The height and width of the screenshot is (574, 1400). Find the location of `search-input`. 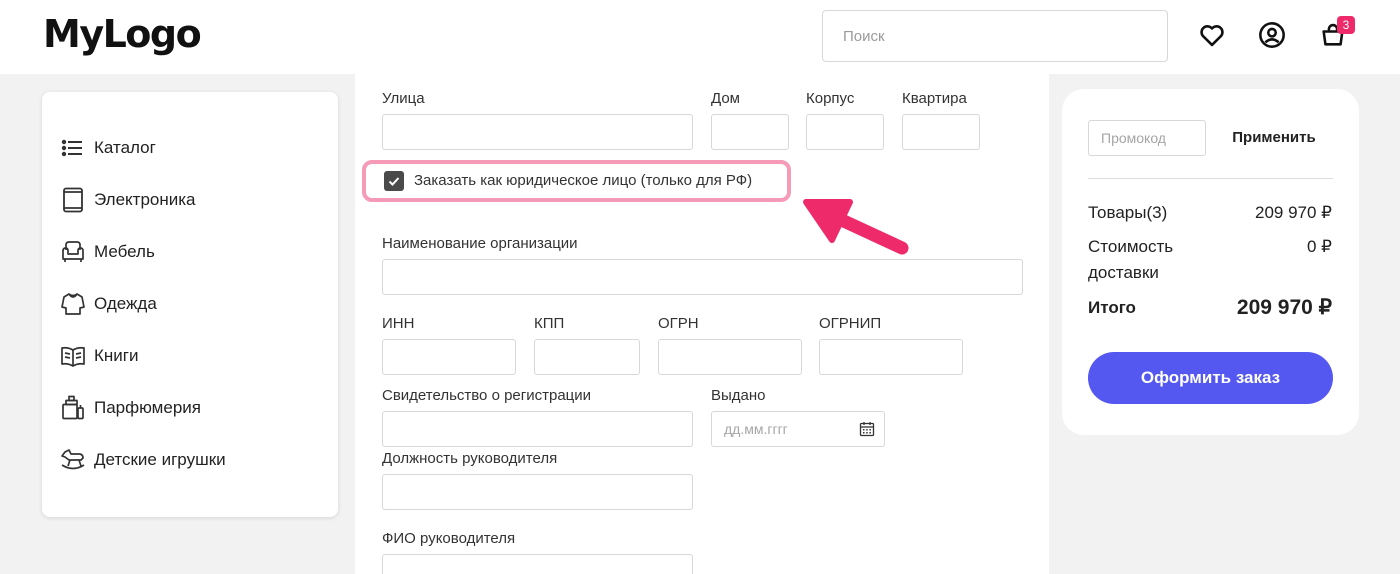

search-input is located at coordinates (995, 36).